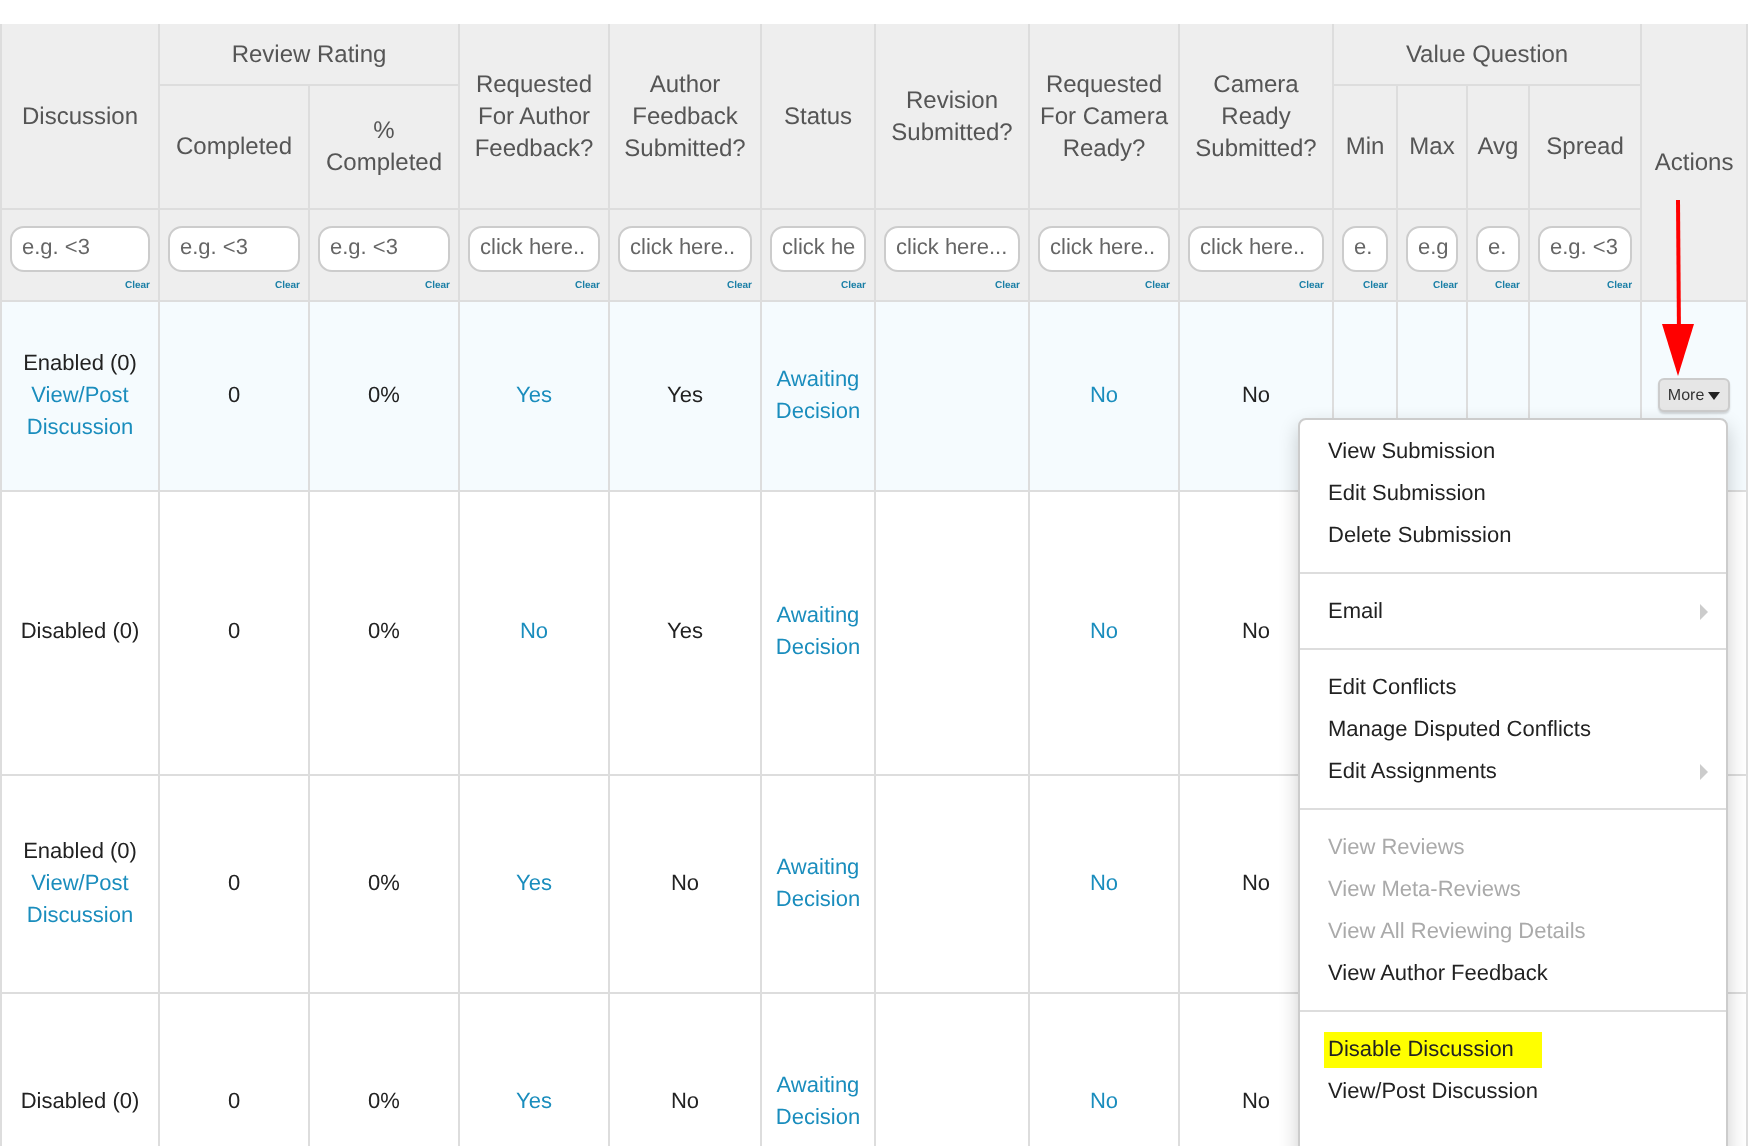 The height and width of the screenshot is (1146, 1762). Describe the element at coordinates (1365, 146) in the screenshot. I see `column-header: Min` at that location.